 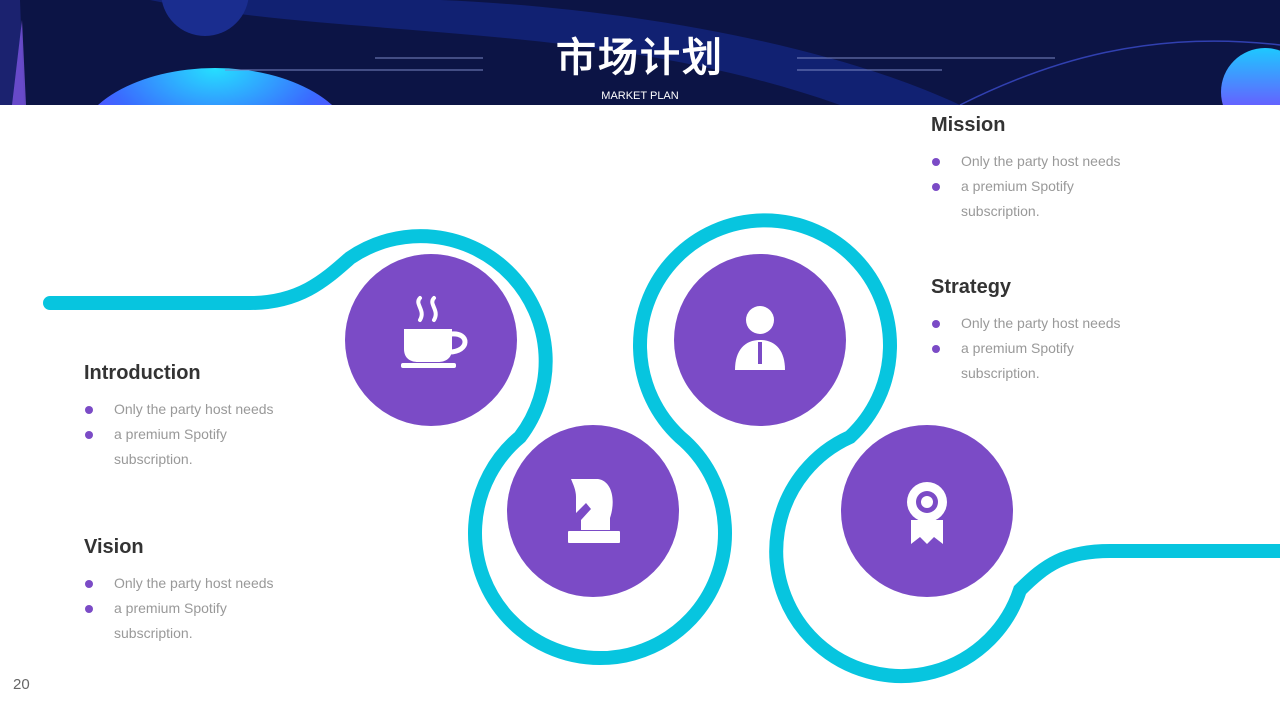 What do you see at coordinates (114, 547) in the screenshot?
I see `vision-title: Vision` at bounding box center [114, 547].